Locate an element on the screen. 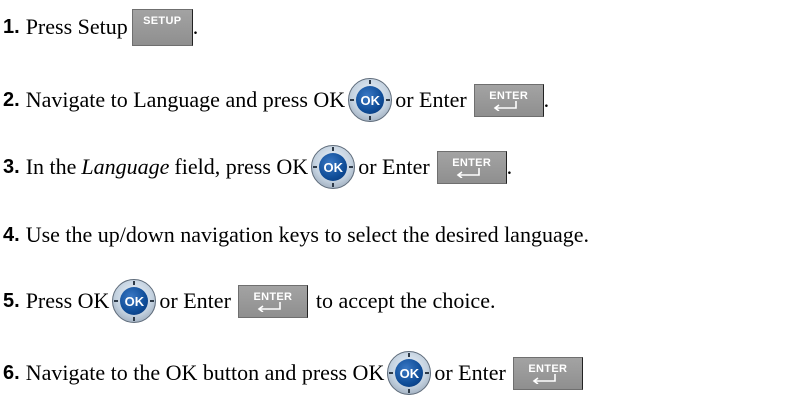 The width and height of the screenshot is (791, 406). step-1: 1. Press Setup SETUP . is located at coordinates (100, 27).